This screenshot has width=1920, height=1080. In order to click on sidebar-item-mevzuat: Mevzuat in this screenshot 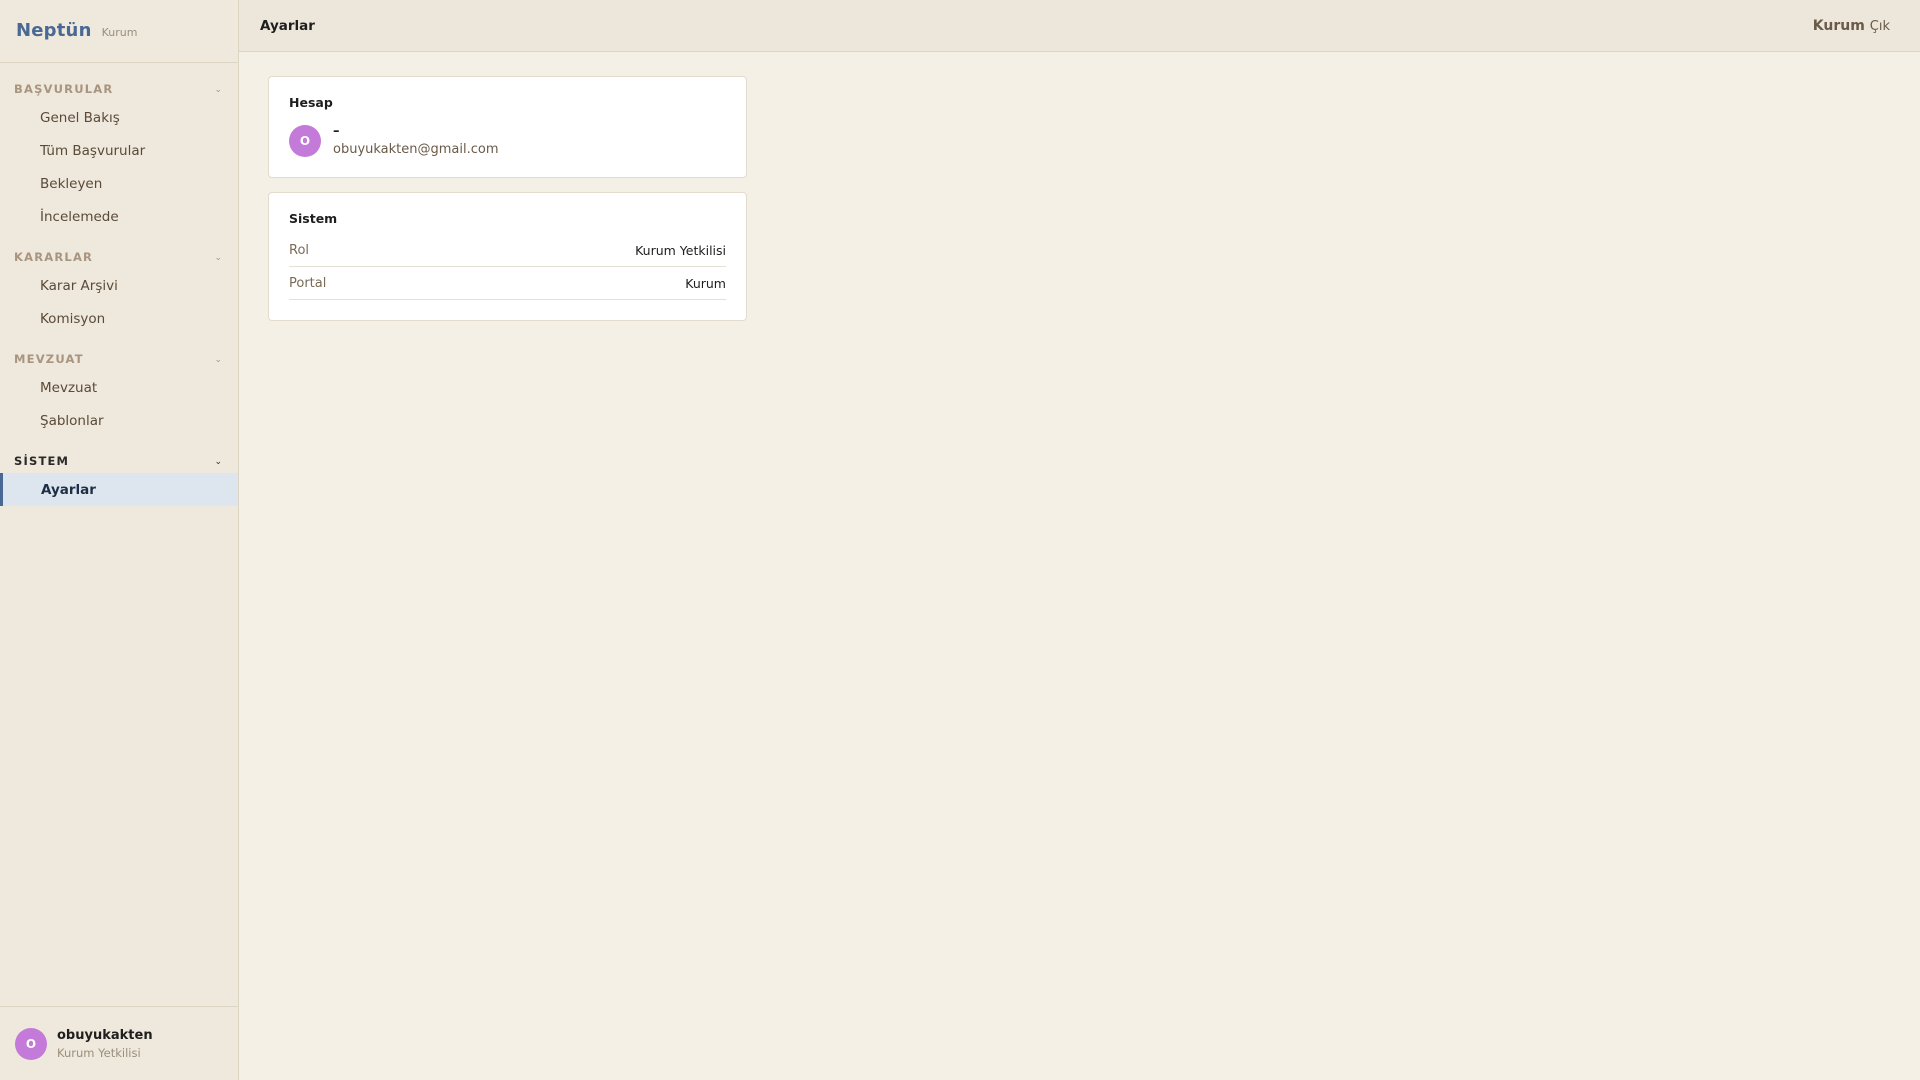, I will do `click(119, 387)`.